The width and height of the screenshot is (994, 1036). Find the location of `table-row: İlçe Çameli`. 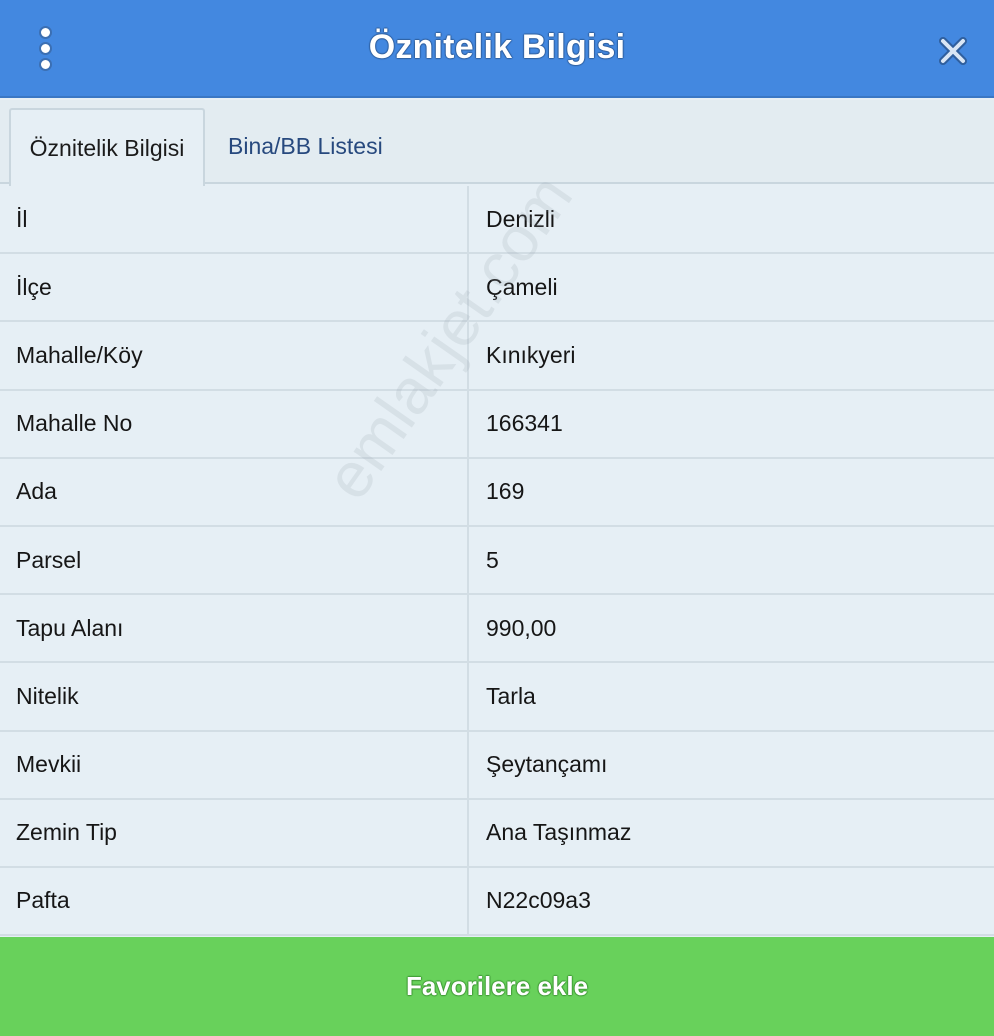

table-row: İlçe Çameli is located at coordinates (497, 288).